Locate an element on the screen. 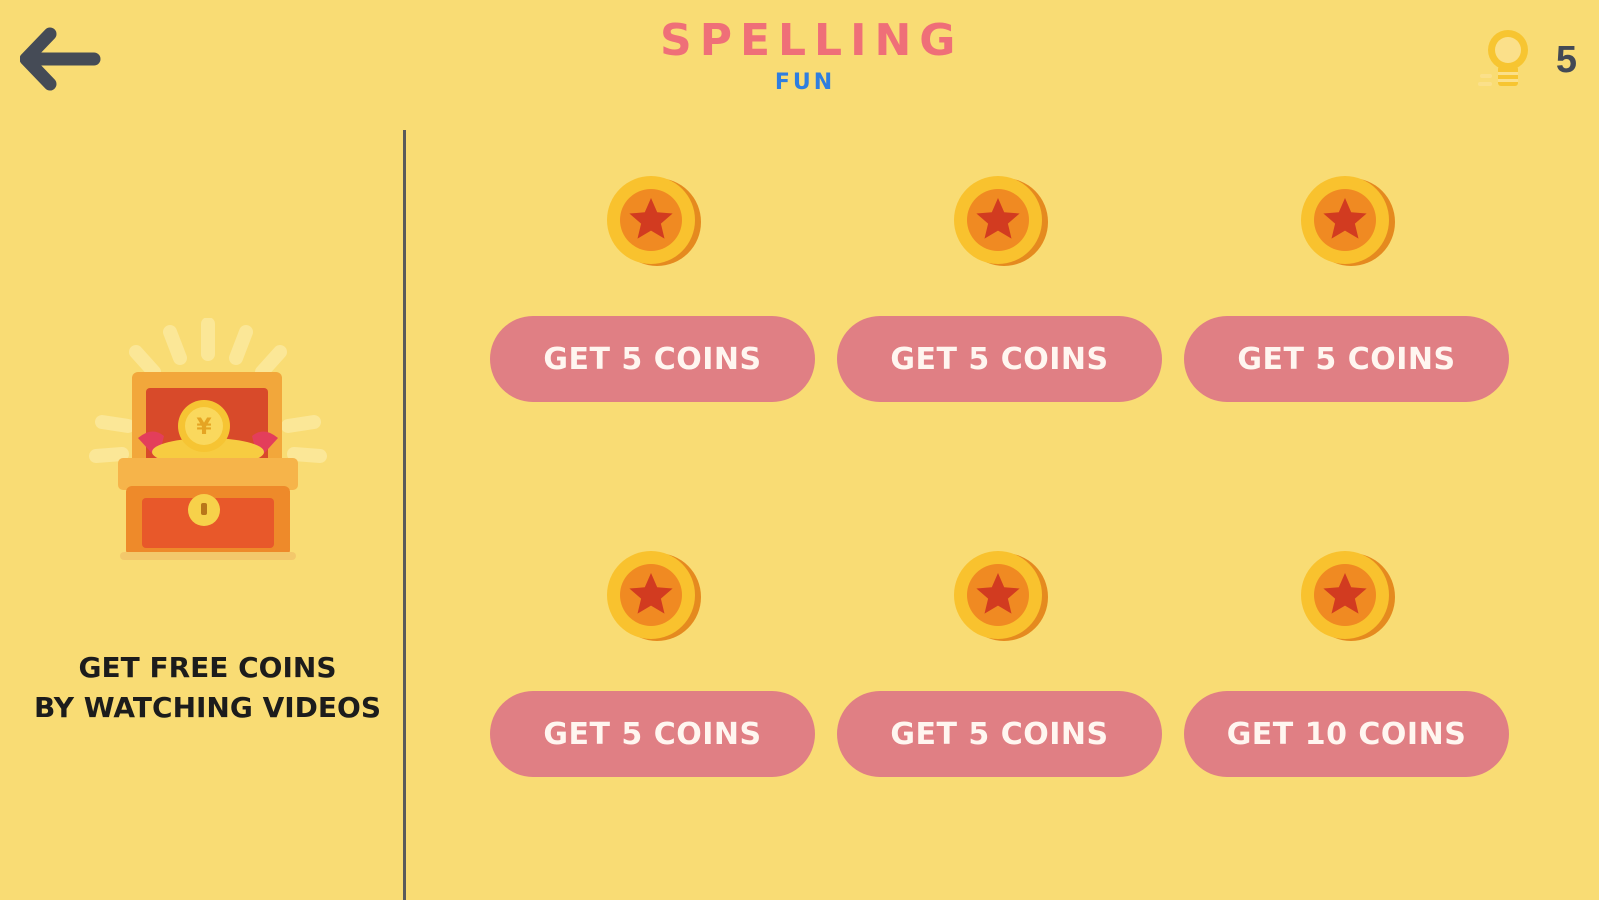  panel-divider is located at coordinates (404, 515).